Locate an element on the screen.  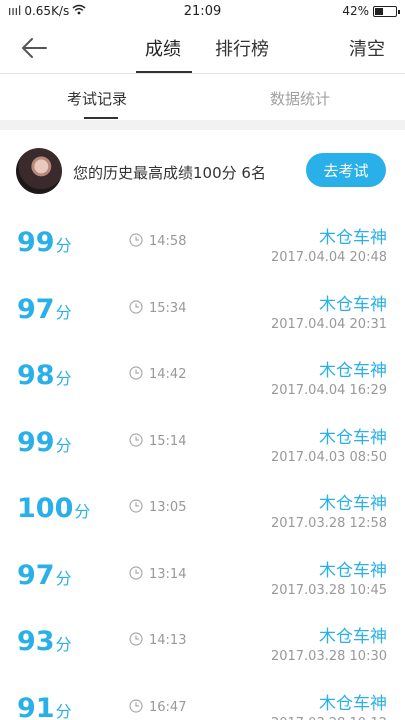
score-value: 100 is located at coordinates (45, 508).